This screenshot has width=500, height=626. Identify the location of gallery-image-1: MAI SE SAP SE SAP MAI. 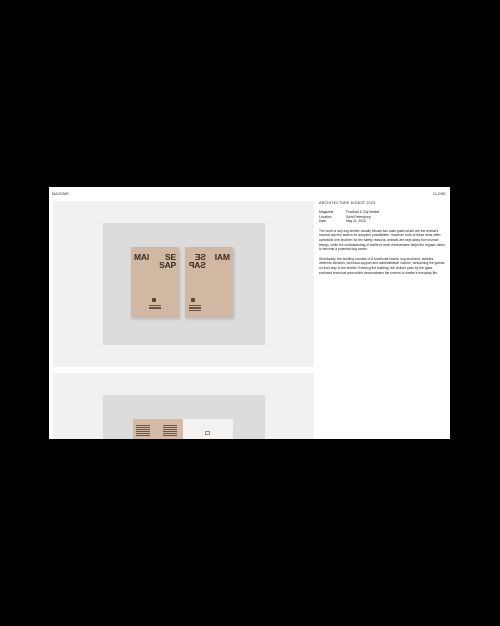
(183, 284).